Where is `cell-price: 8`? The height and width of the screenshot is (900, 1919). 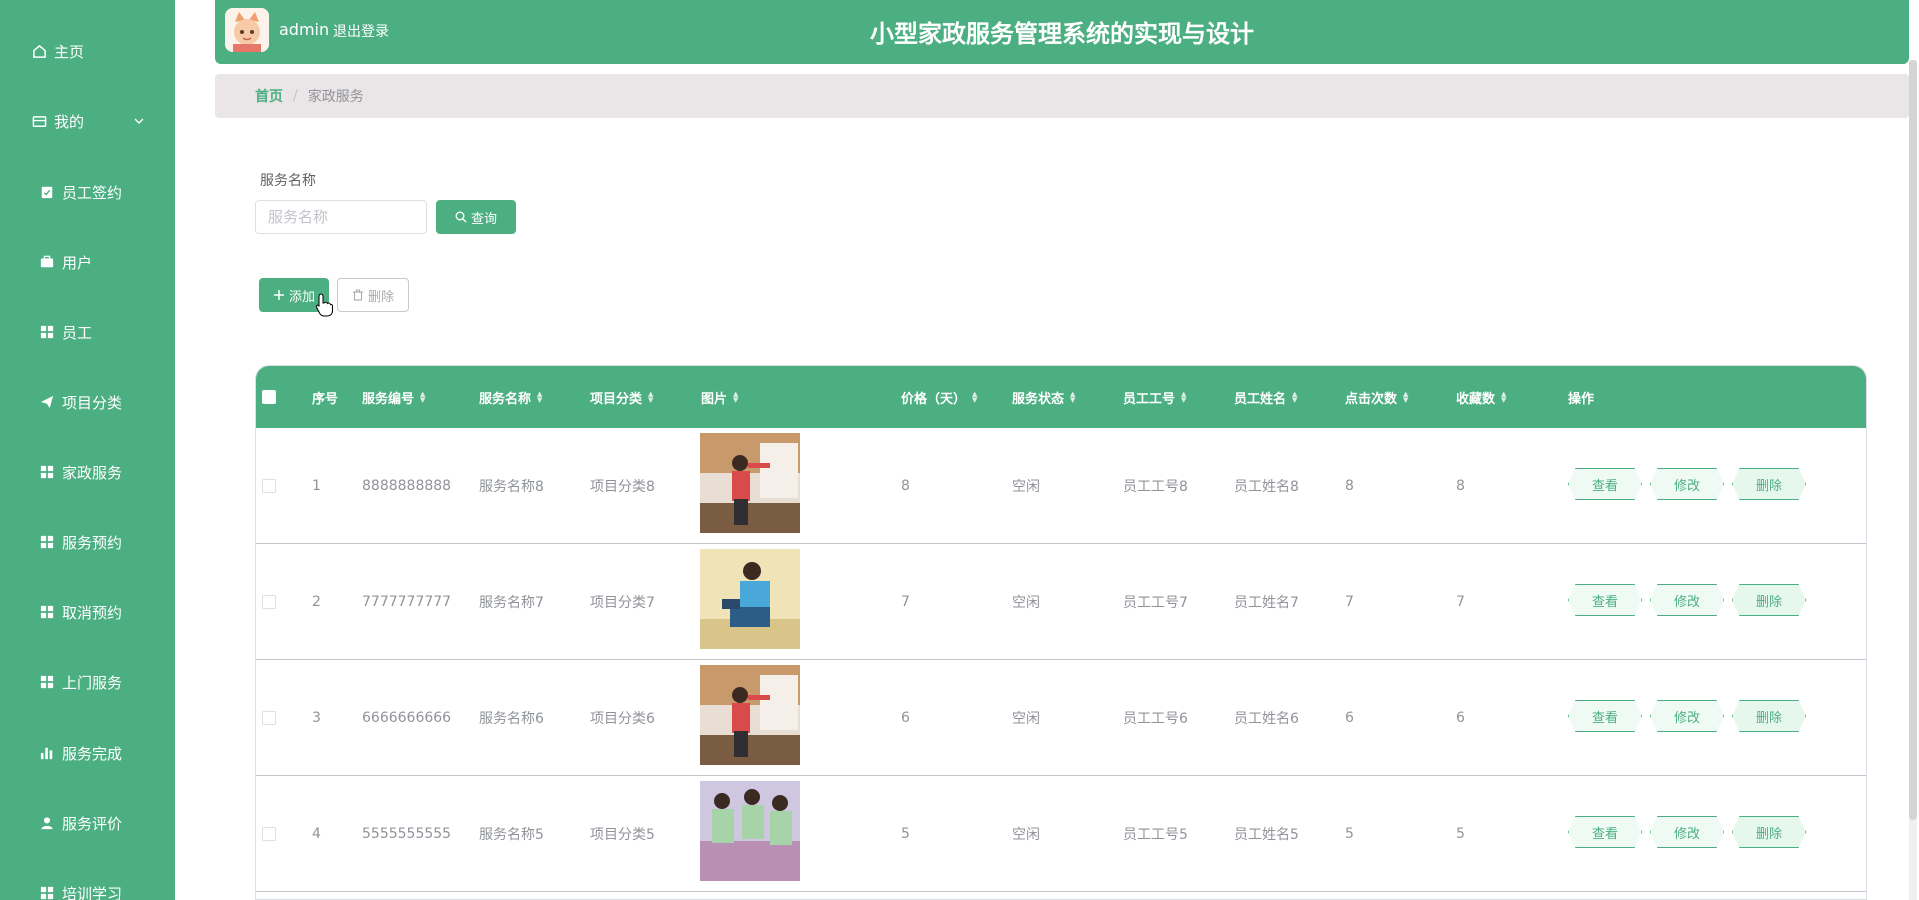
cell-price: 8 is located at coordinates (905, 486).